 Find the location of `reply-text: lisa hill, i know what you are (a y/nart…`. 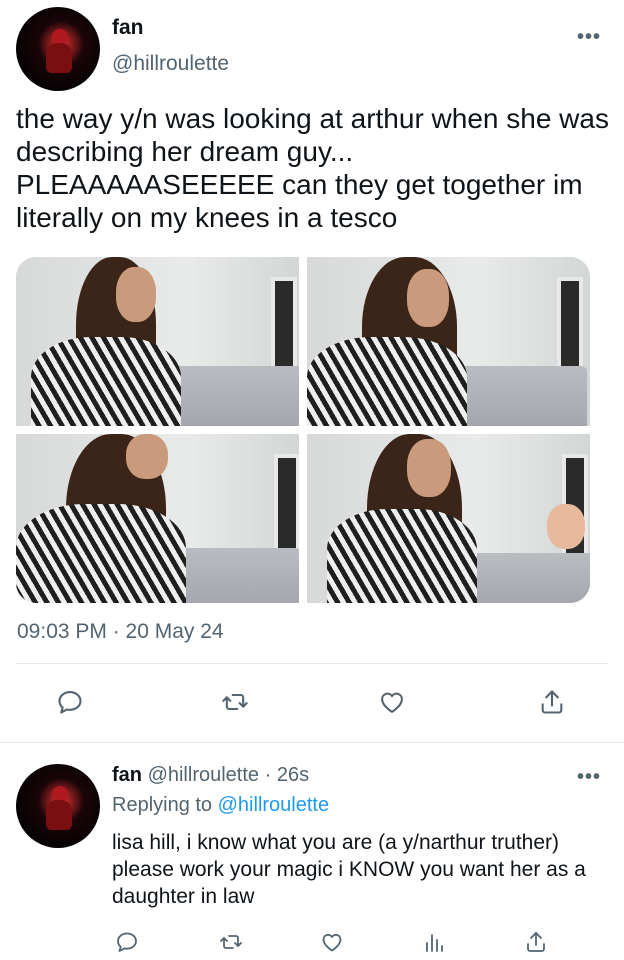

reply-text: lisa hill, i know what you are (a y/nart… is located at coordinates (349, 869).